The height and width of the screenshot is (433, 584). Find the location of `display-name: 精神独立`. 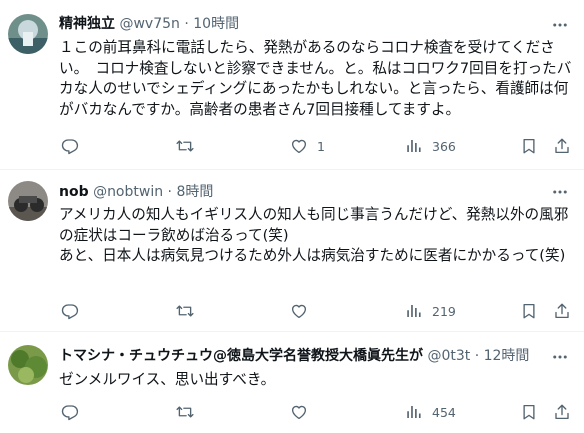

display-name: 精神独立 is located at coordinates (87, 24).